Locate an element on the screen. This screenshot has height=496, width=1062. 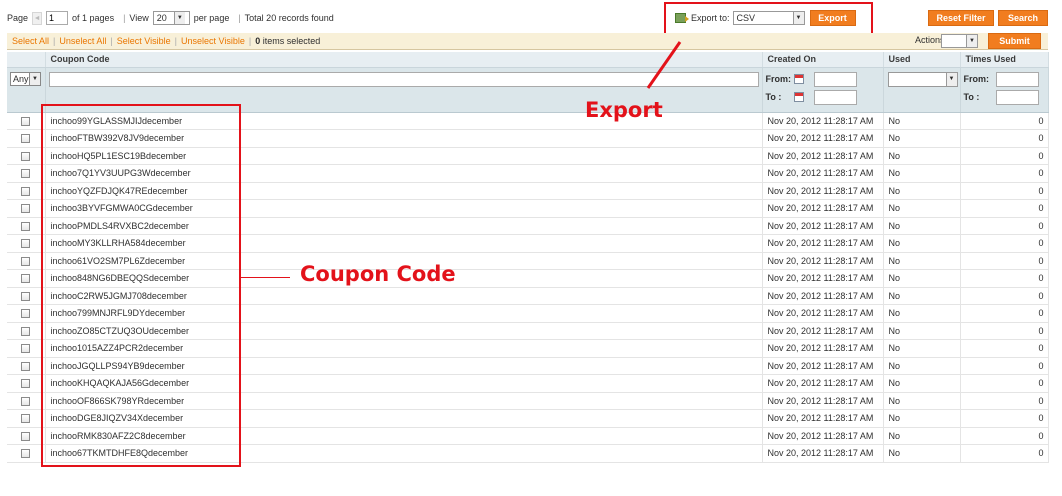
per-page-label: per page is located at coordinates (211, 18).